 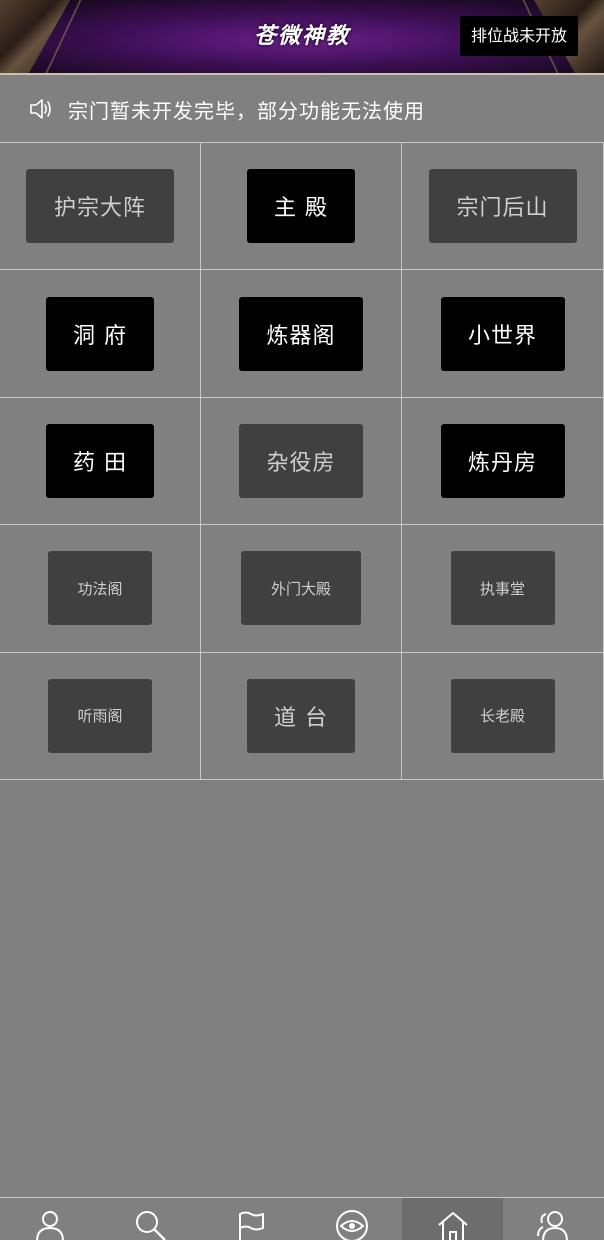 I want to click on nav-sect-home, so click(x=452, y=1219).